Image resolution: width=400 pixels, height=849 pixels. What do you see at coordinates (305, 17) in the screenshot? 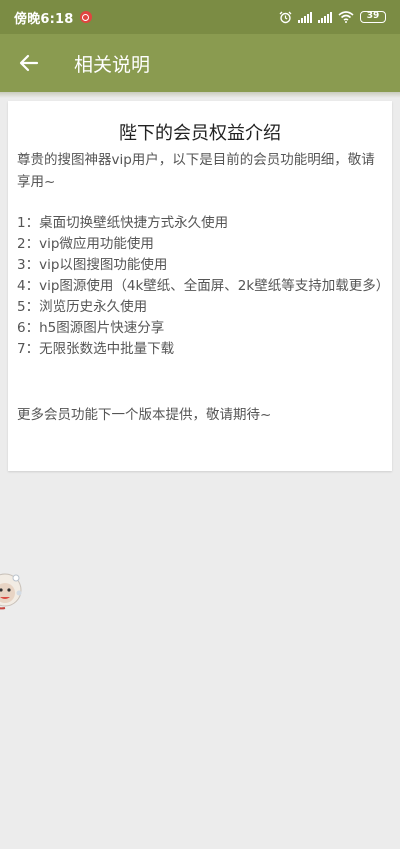
I see `signal-hd-icon` at bounding box center [305, 17].